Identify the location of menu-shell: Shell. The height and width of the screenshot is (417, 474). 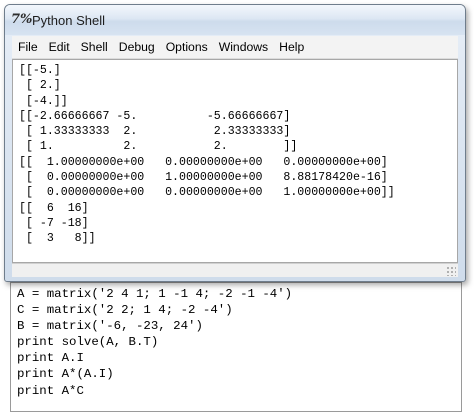
(94, 47).